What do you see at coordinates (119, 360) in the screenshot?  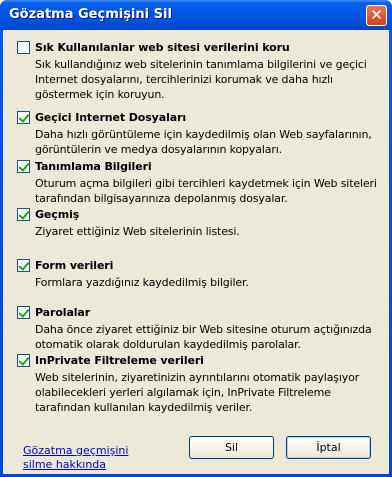 I see `option-label: InPrivate Filtreleme verileri` at bounding box center [119, 360].